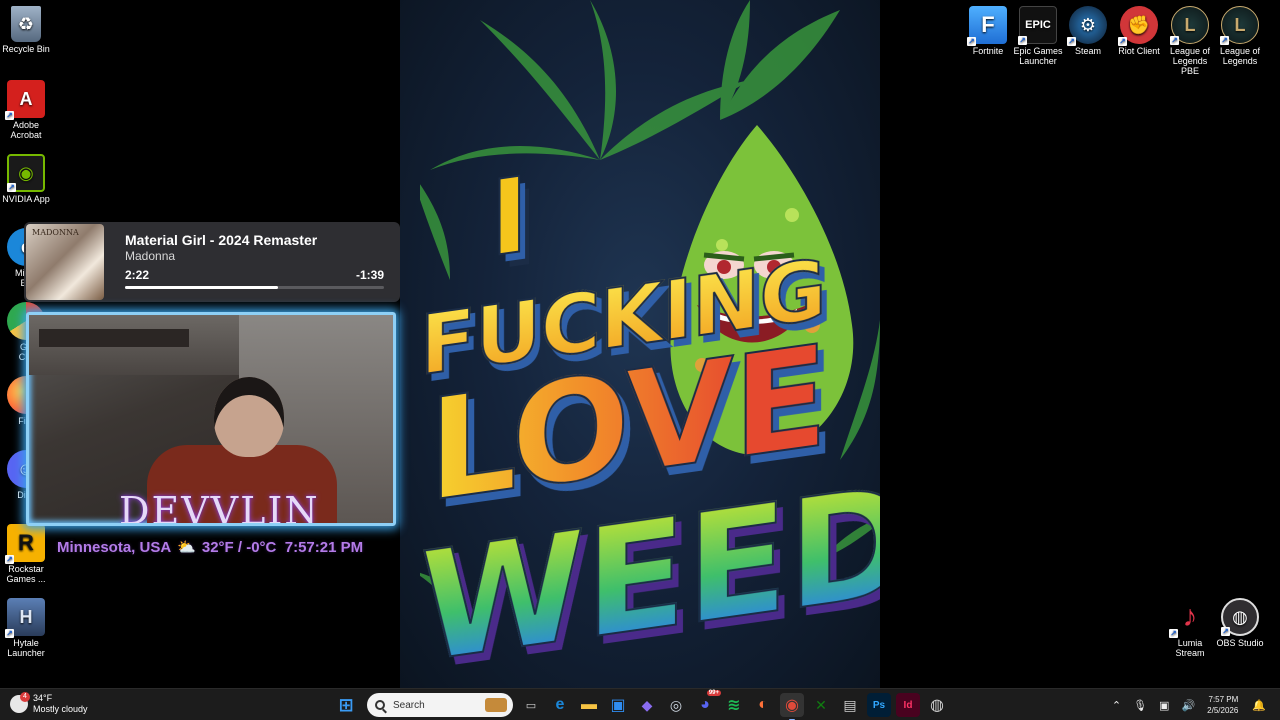 The height and width of the screenshot is (720, 1280). What do you see at coordinates (1190, 648) in the screenshot?
I see `desktop-icon-label: Lumia Stream` at bounding box center [1190, 648].